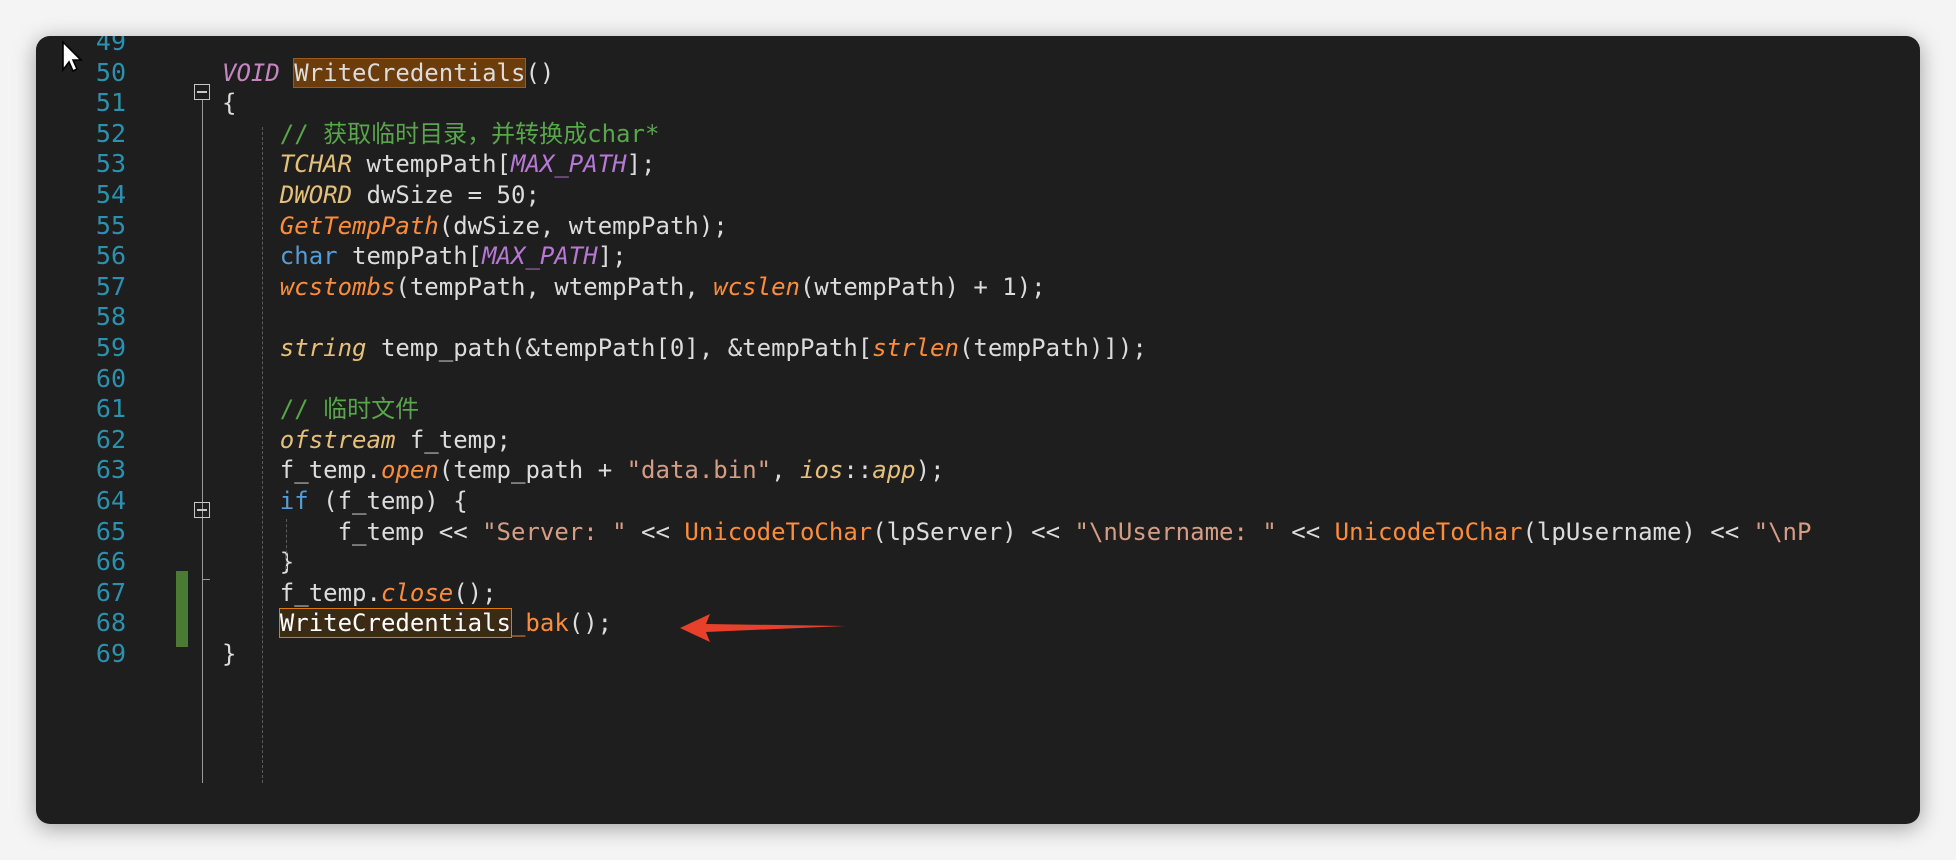  I want to click on code-line: 69}, so click(978, 654).